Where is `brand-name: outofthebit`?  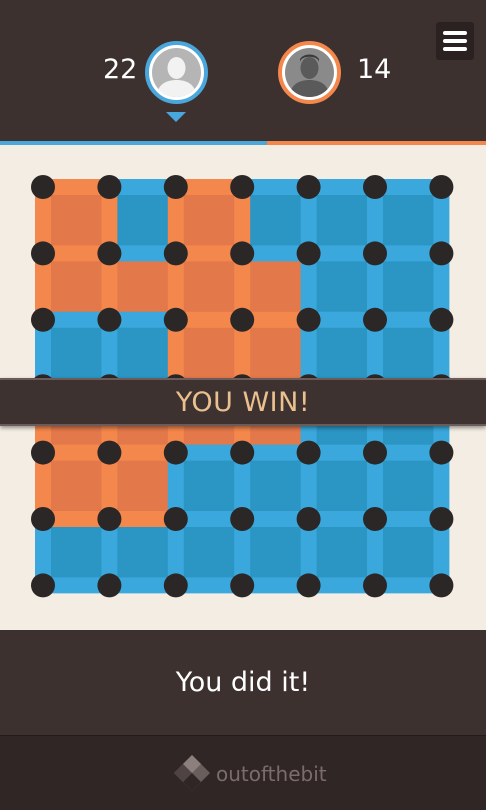 brand-name: outofthebit is located at coordinates (271, 774).